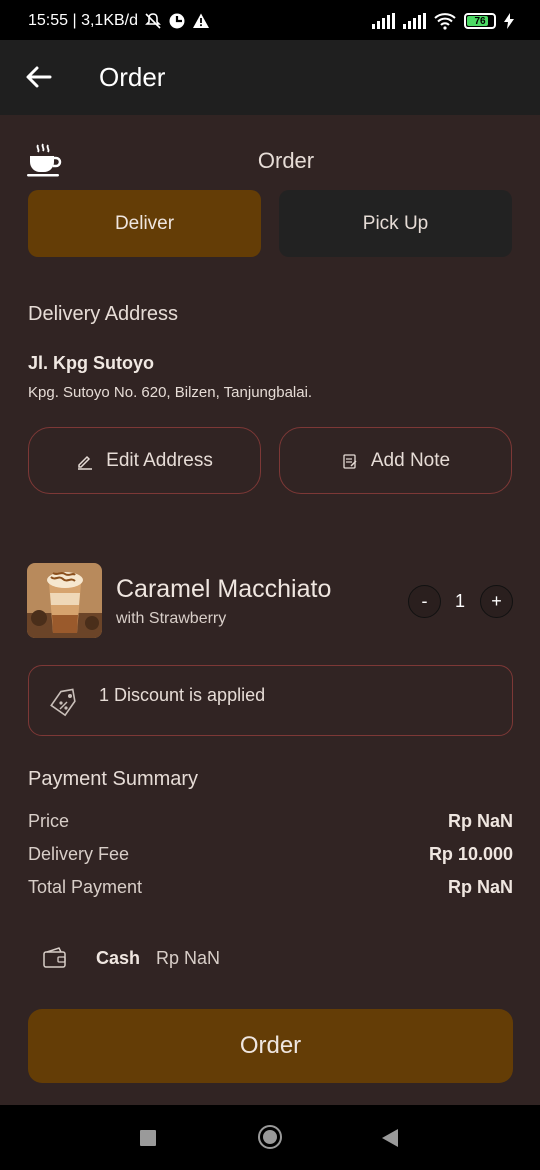 The width and height of the screenshot is (540, 1170). I want to click on add-note-button: Add Note, so click(395, 460).